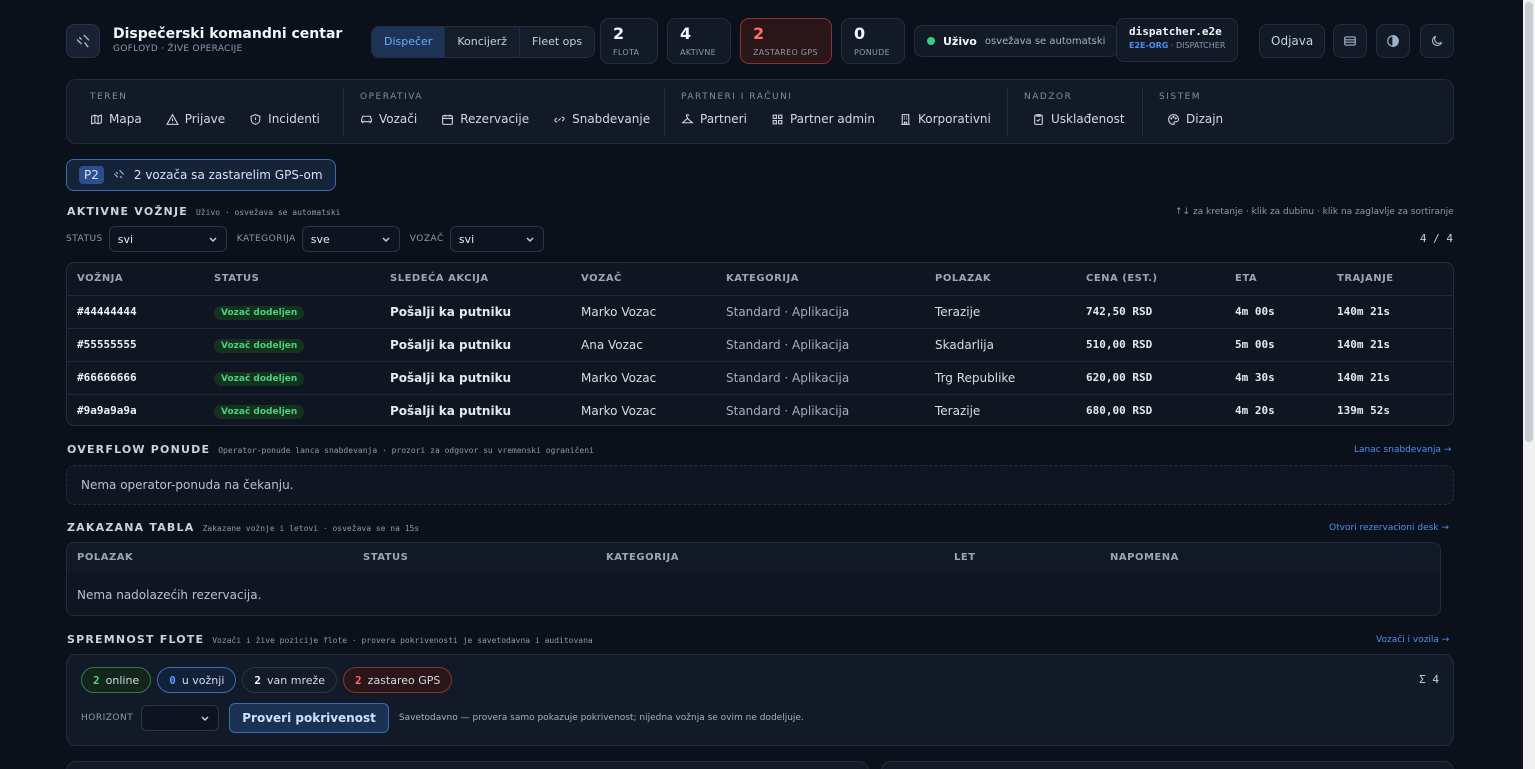 This screenshot has width=1535, height=769. Describe the element at coordinates (451, 378) in the screenshot. I see `next-action: Pošalji ka putniku` at that location.